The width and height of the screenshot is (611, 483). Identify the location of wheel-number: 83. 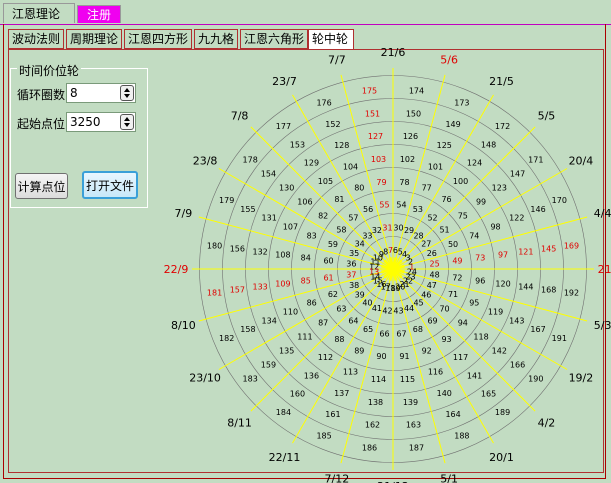
(312, 235).